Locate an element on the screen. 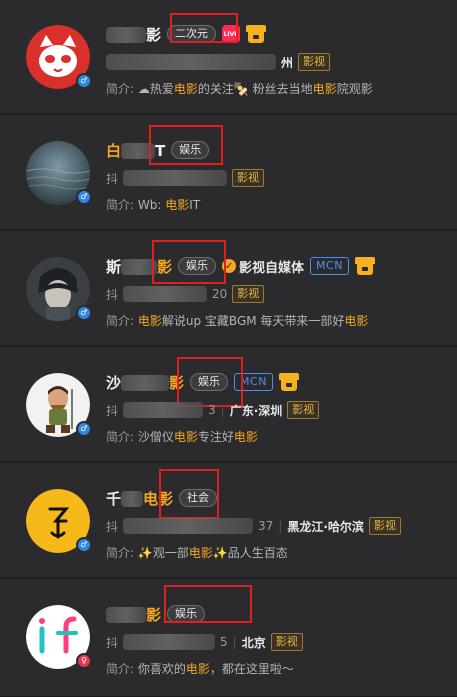  female-icon: ♀ is located at coordinates (84, 661).